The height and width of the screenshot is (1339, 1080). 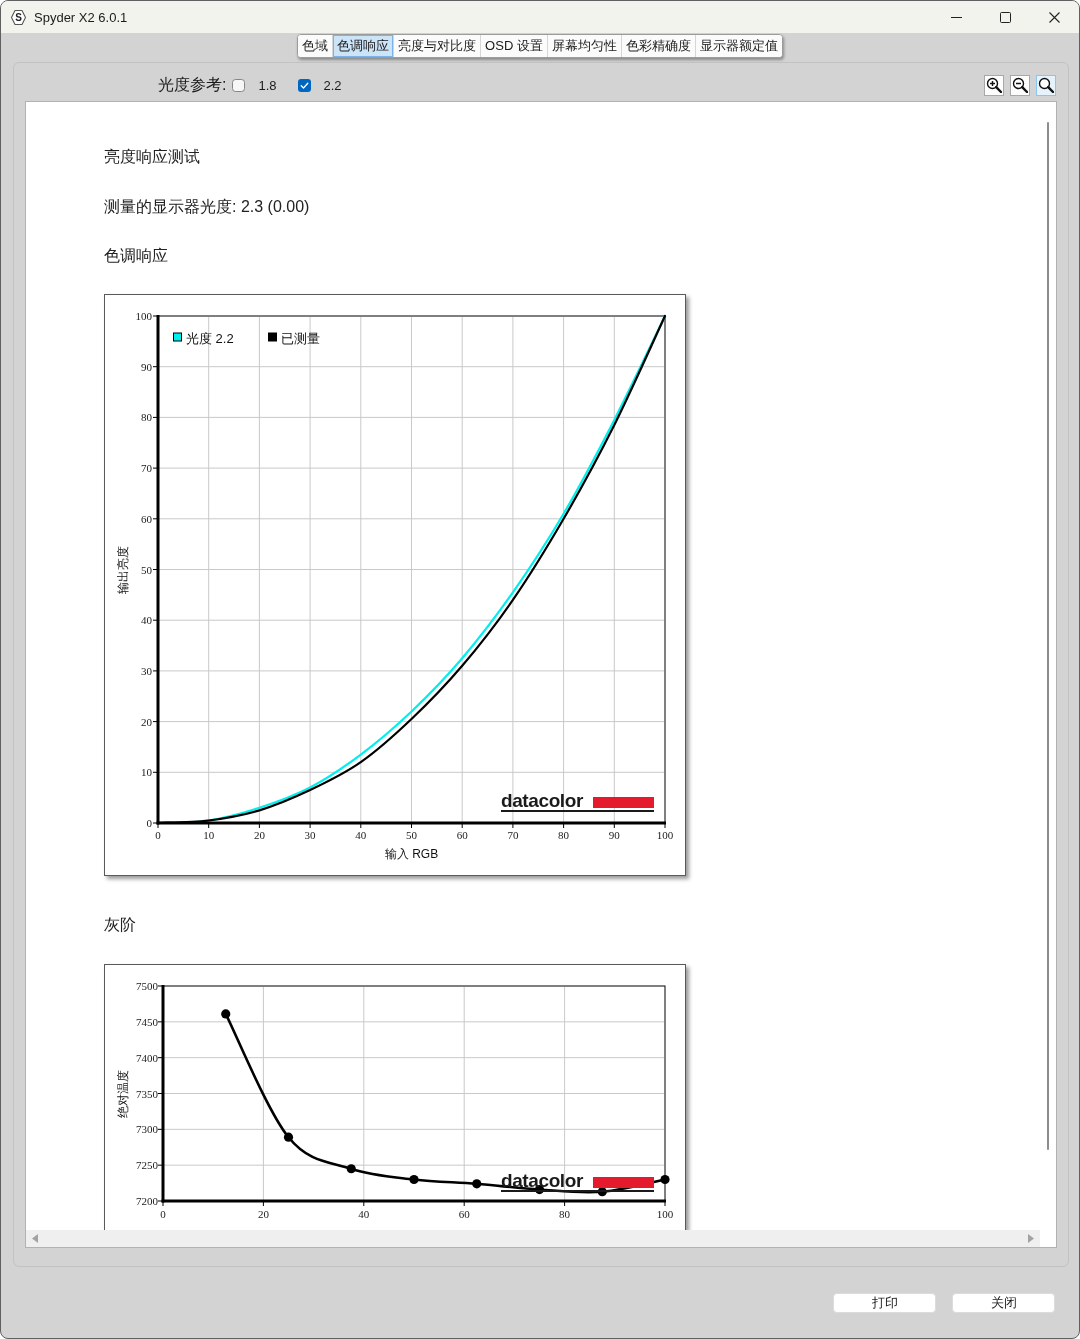 What do you see at coordinates (147, 1201) in the screenshot?
I see `y-tick-label: 7200` at bounding box center [147, 1201].